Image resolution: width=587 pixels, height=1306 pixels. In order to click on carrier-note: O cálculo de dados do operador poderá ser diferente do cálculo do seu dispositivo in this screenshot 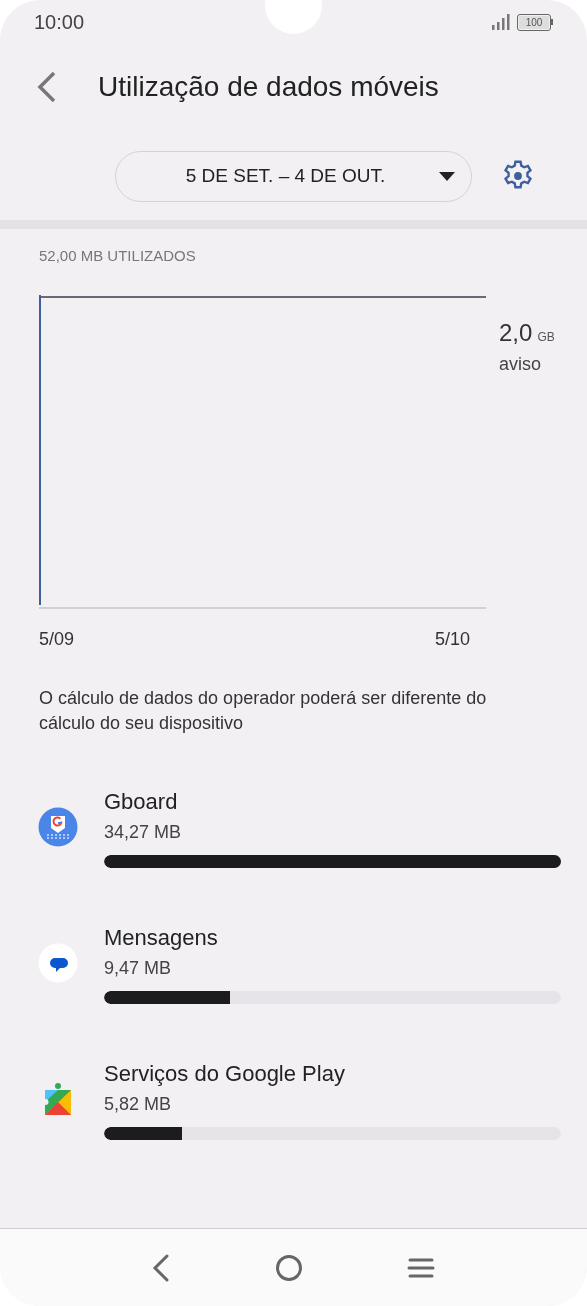, I will do `click(263, 710)`.